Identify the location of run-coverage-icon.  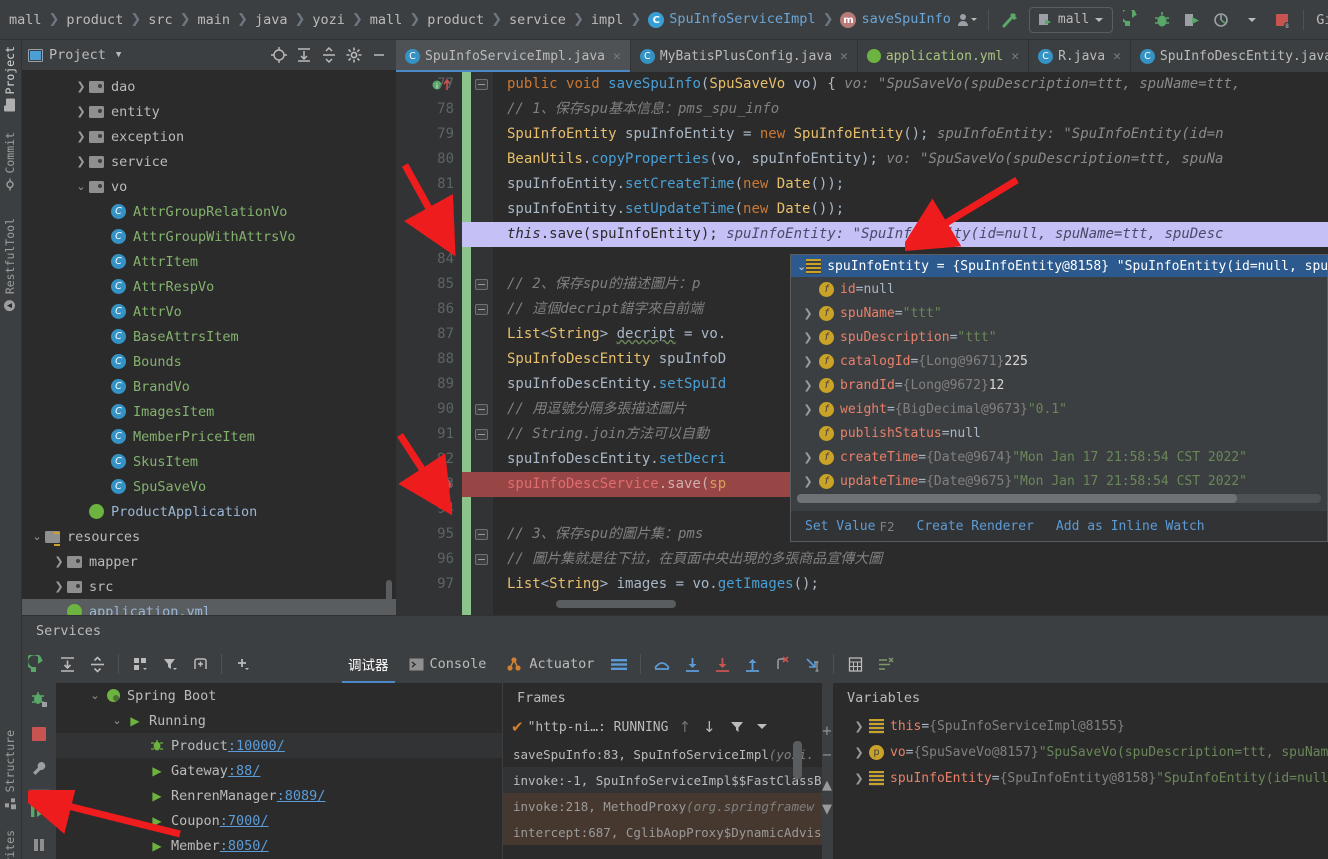
(1192, 20).